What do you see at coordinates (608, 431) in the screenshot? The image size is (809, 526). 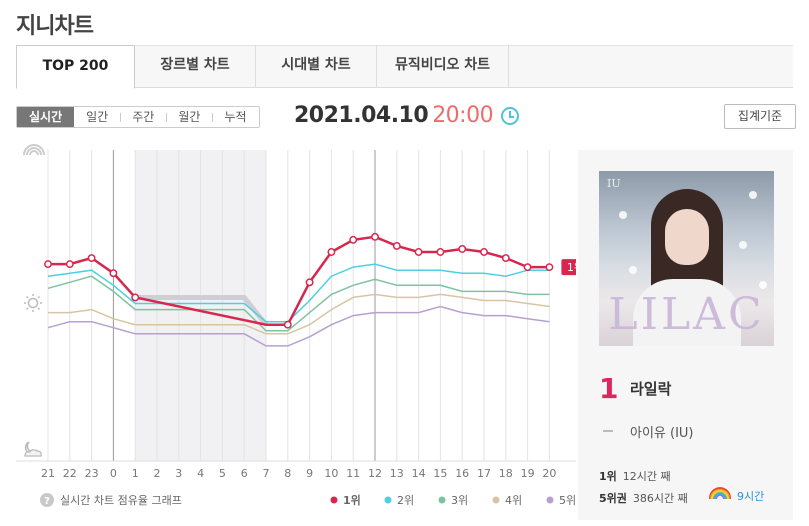 I see `rank-unchanged-icon` at bounding box center [608, 431].